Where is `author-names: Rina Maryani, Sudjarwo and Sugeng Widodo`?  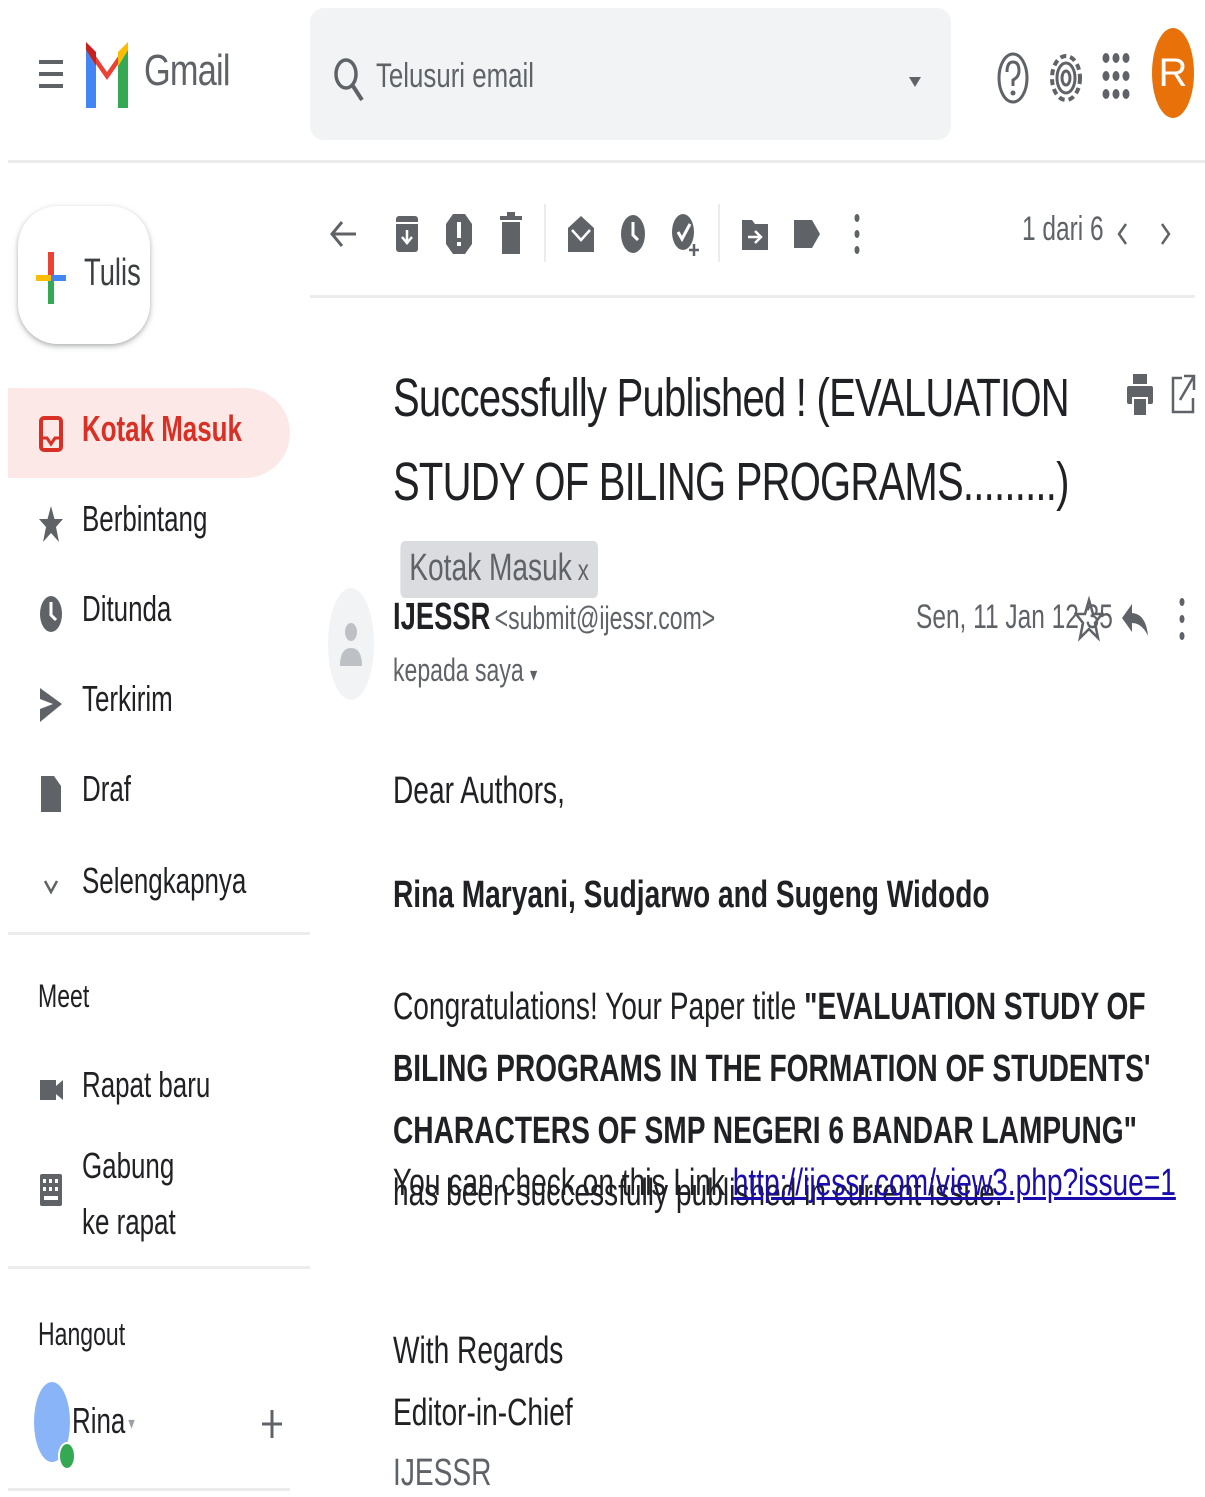
author-names: Rina Maryani, Sudjarwo and Sugeng Widodo is located at coordinates (691, 895).